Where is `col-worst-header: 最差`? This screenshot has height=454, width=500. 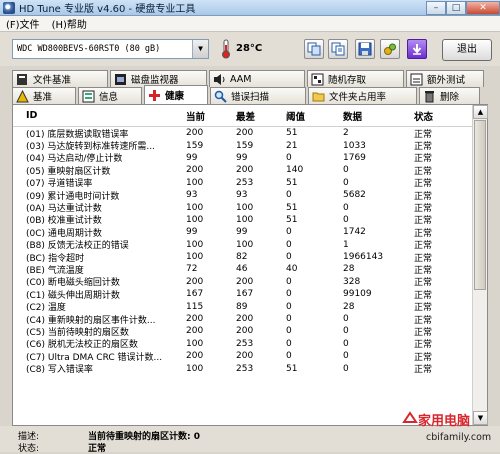 col-worst-header: 最差 is located at coordinates (261, 116).